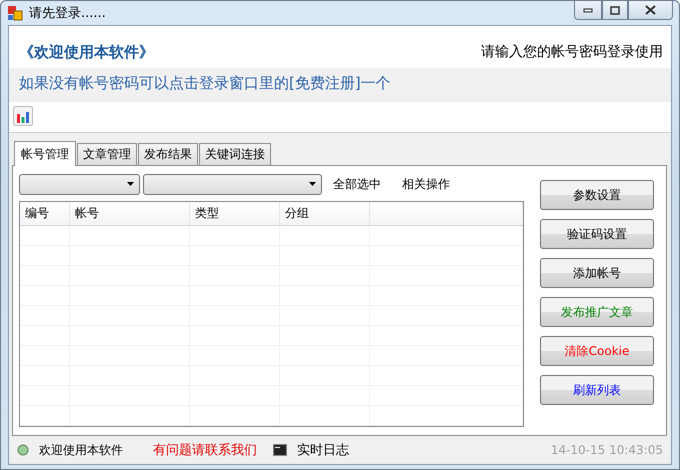 Image resolution: width=680 pixels, height=470 pixels. I want to click on close-button, so click(650, 10).